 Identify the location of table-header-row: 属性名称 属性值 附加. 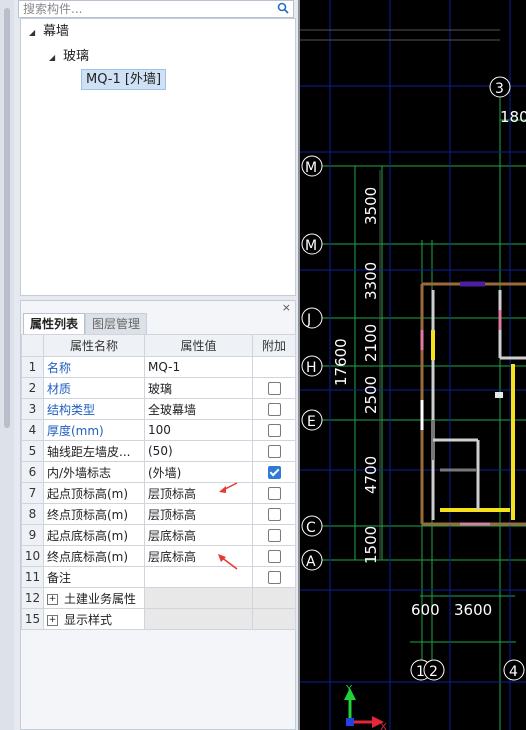
(158, 345).